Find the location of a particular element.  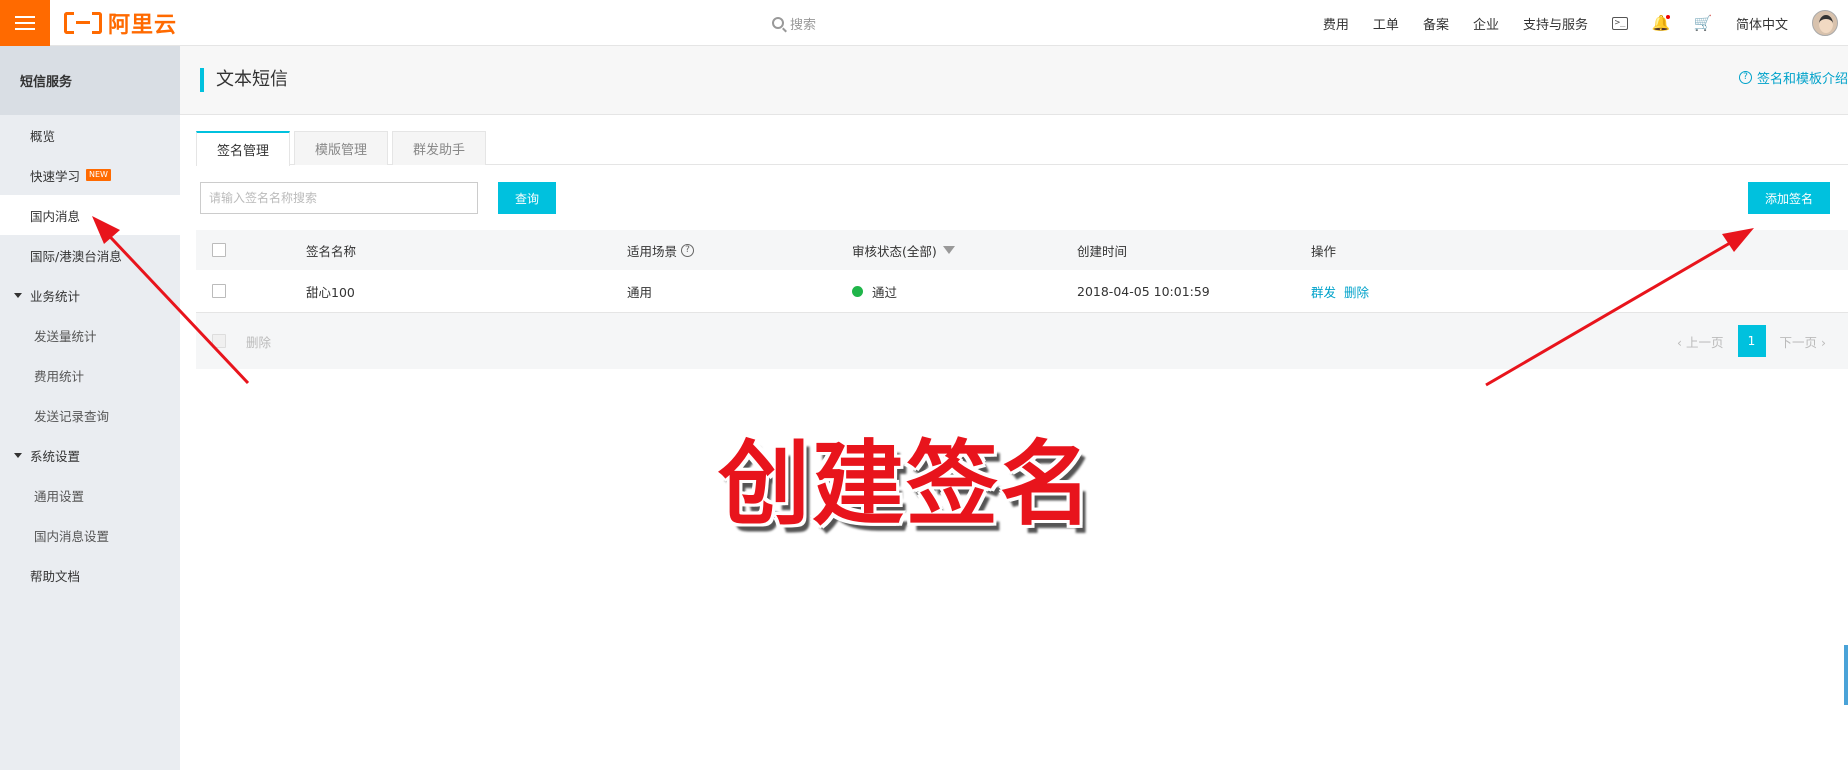

row-actions: 群发 删除 is located at coordinates (1344, 291).